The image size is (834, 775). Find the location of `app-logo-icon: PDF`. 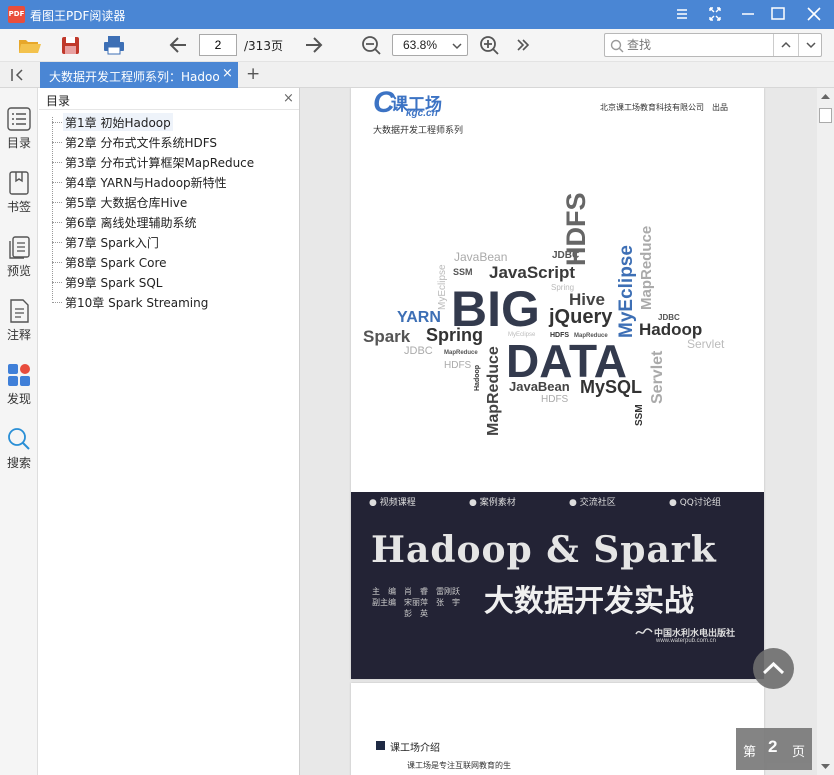

app-logo-icon: PDF is located at coordinates (16, 14).